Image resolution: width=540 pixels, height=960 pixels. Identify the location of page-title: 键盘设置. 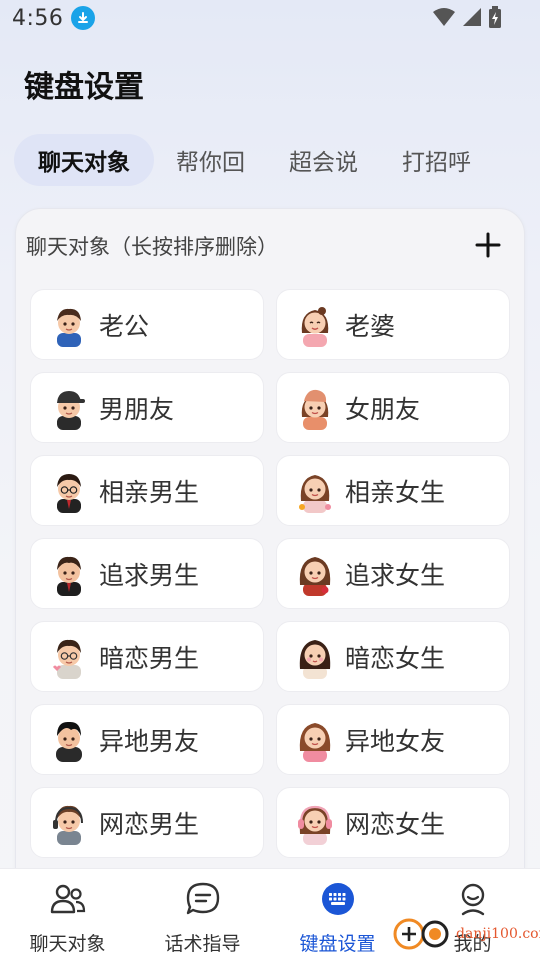
(84, 87).